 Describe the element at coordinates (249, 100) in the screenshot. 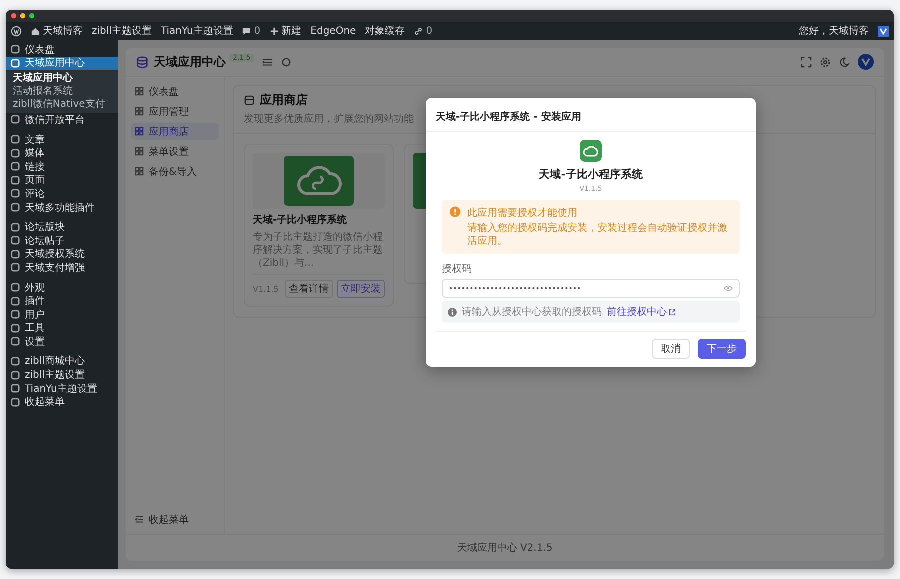

I see `store-icon` at that location.